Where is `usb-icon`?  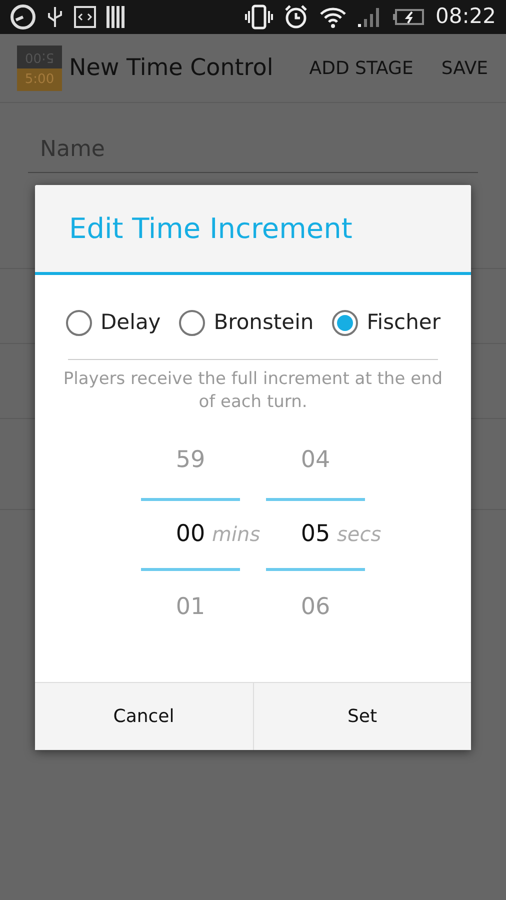 usb-icon is located at coordinates (55, 17).